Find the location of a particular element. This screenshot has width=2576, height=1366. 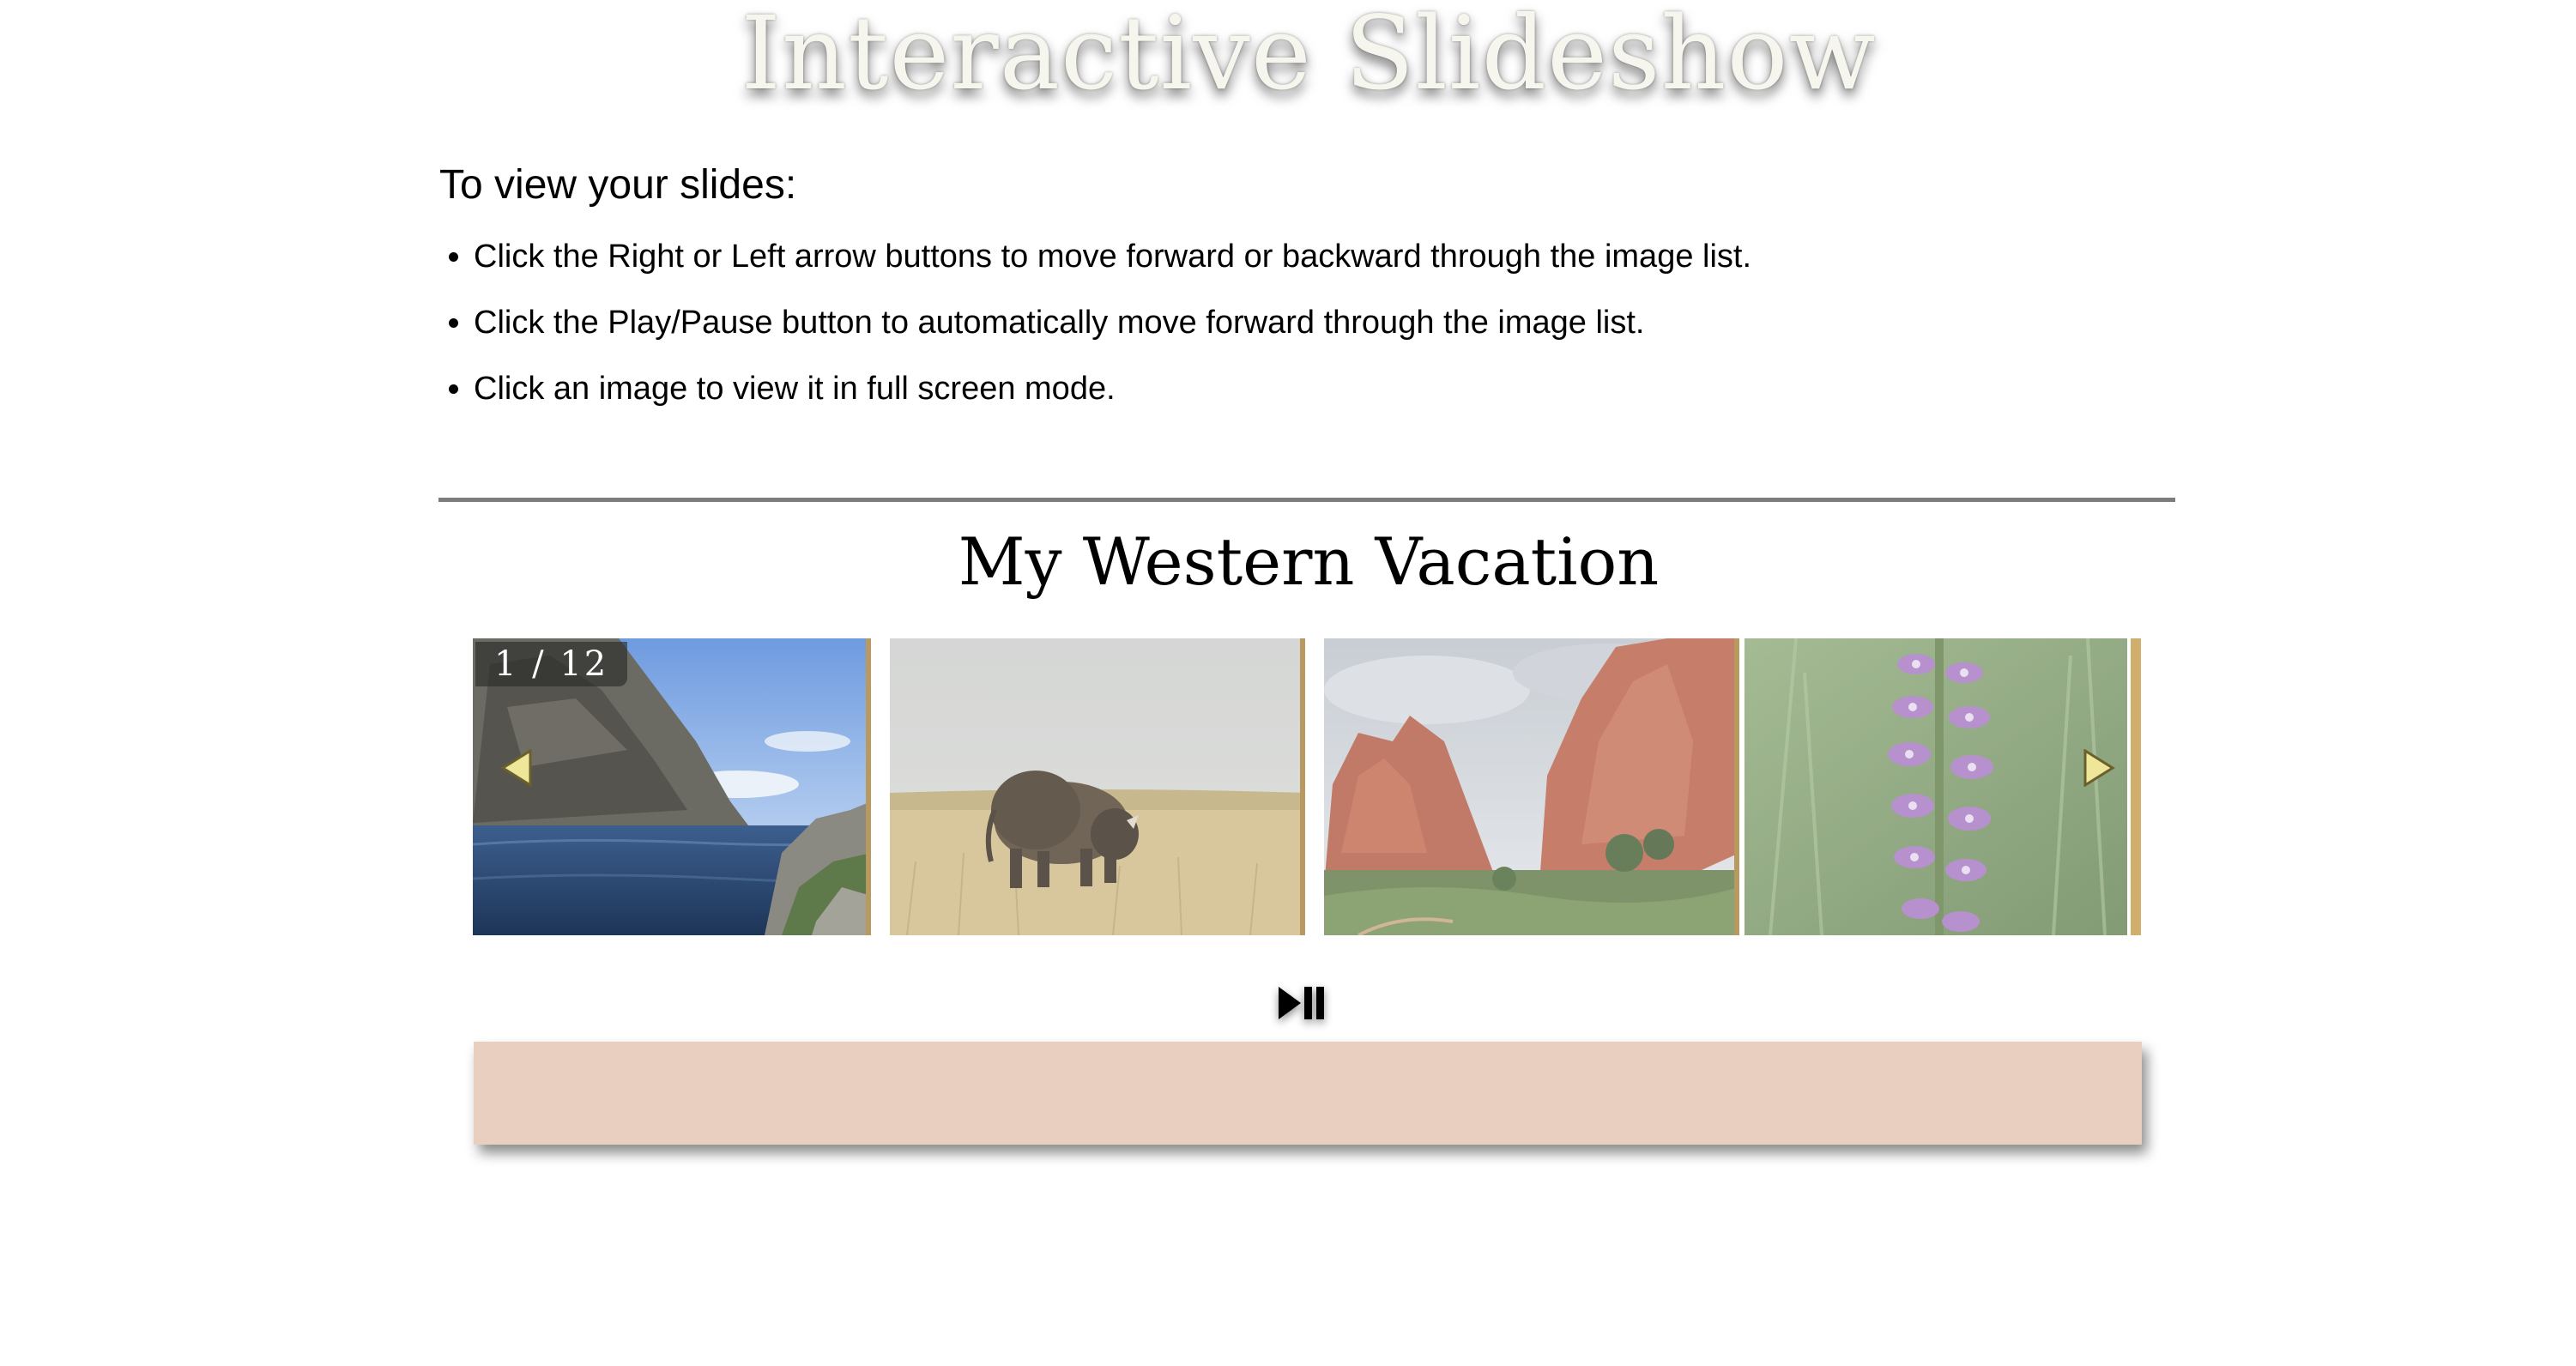

slide-counter: 1 / 12 is located at coordinates (551, 664).